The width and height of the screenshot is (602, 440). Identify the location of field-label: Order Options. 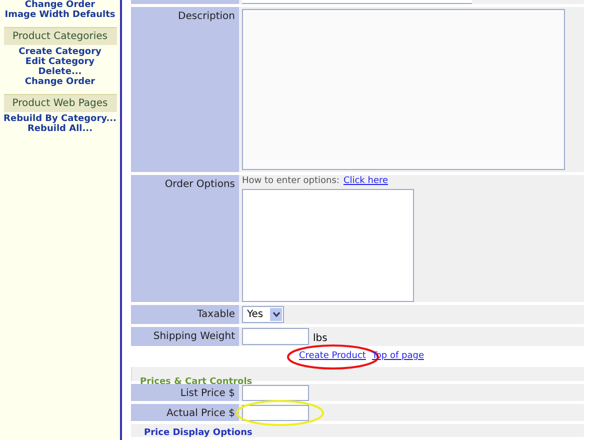
(185, 238).